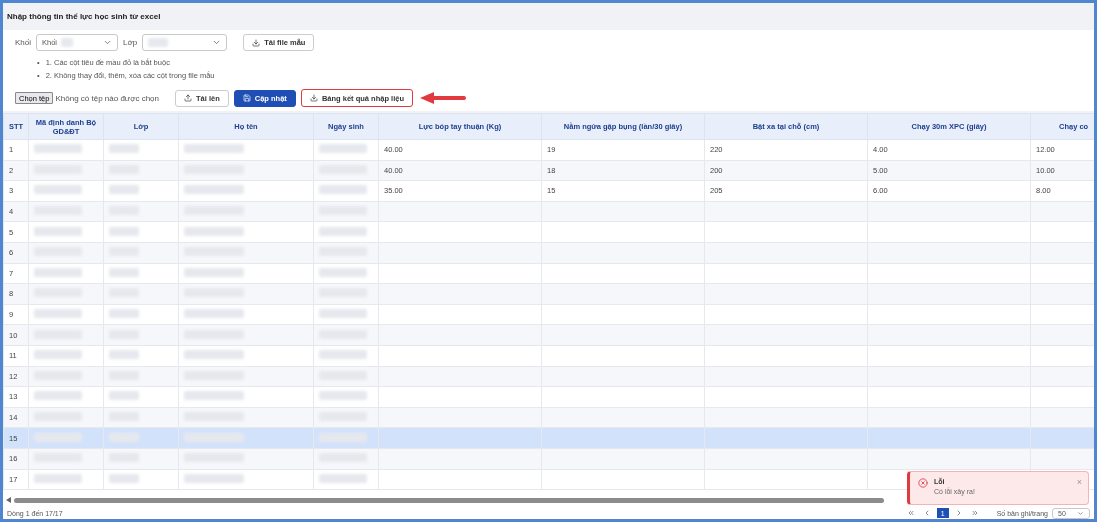 This screenshot has width=1097, height=522. What do you see at coordinates (188, 98) in the screenshot?
I see `upload-icon` at bounding box center [188, 98].